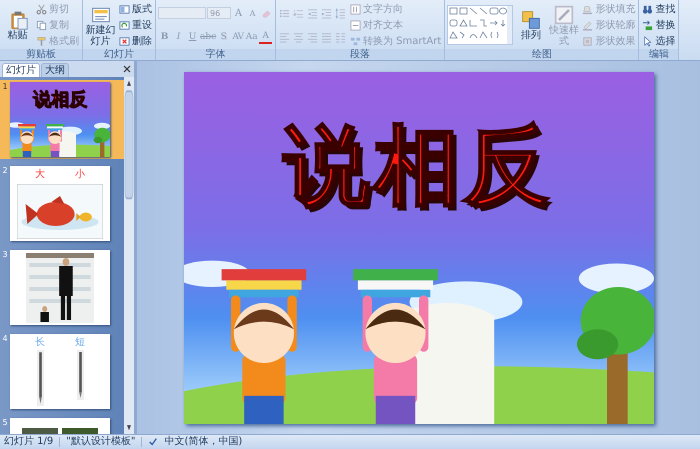 Image resolution: width=700 pixels, height=449 pixels. I want to click on slide-number: 1, so click(5, 87).